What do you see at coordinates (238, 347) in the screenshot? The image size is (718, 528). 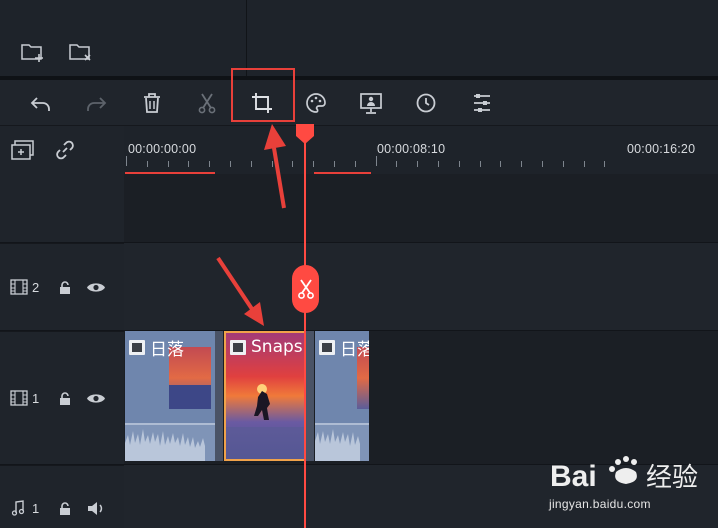 I see `image-icon` at bounding box center [238, 347].